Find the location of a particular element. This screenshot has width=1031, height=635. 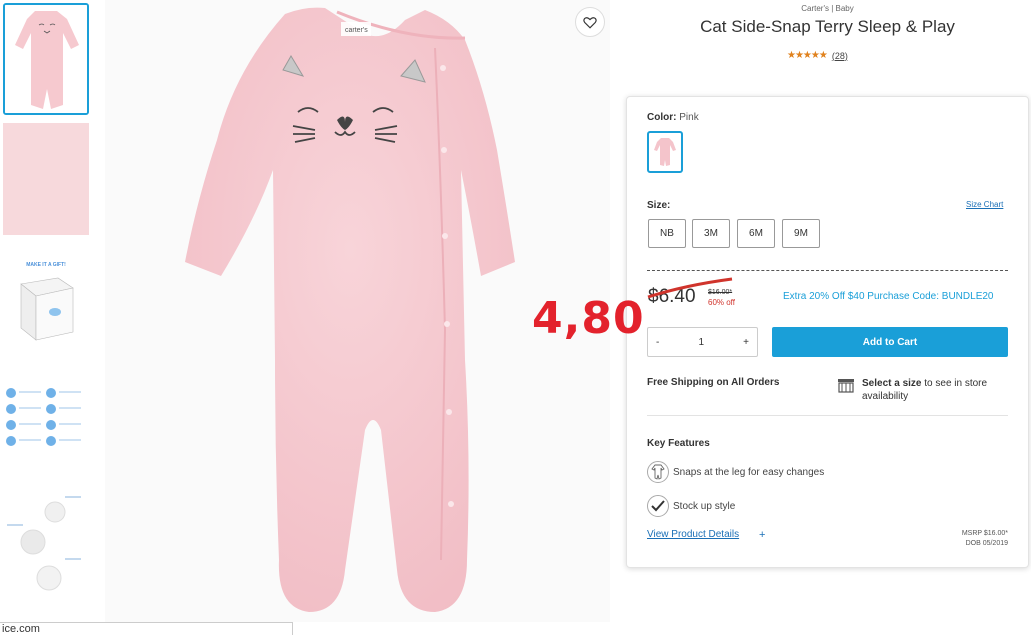

quantity-decrease-button: - is located at coordinates (657, 342).